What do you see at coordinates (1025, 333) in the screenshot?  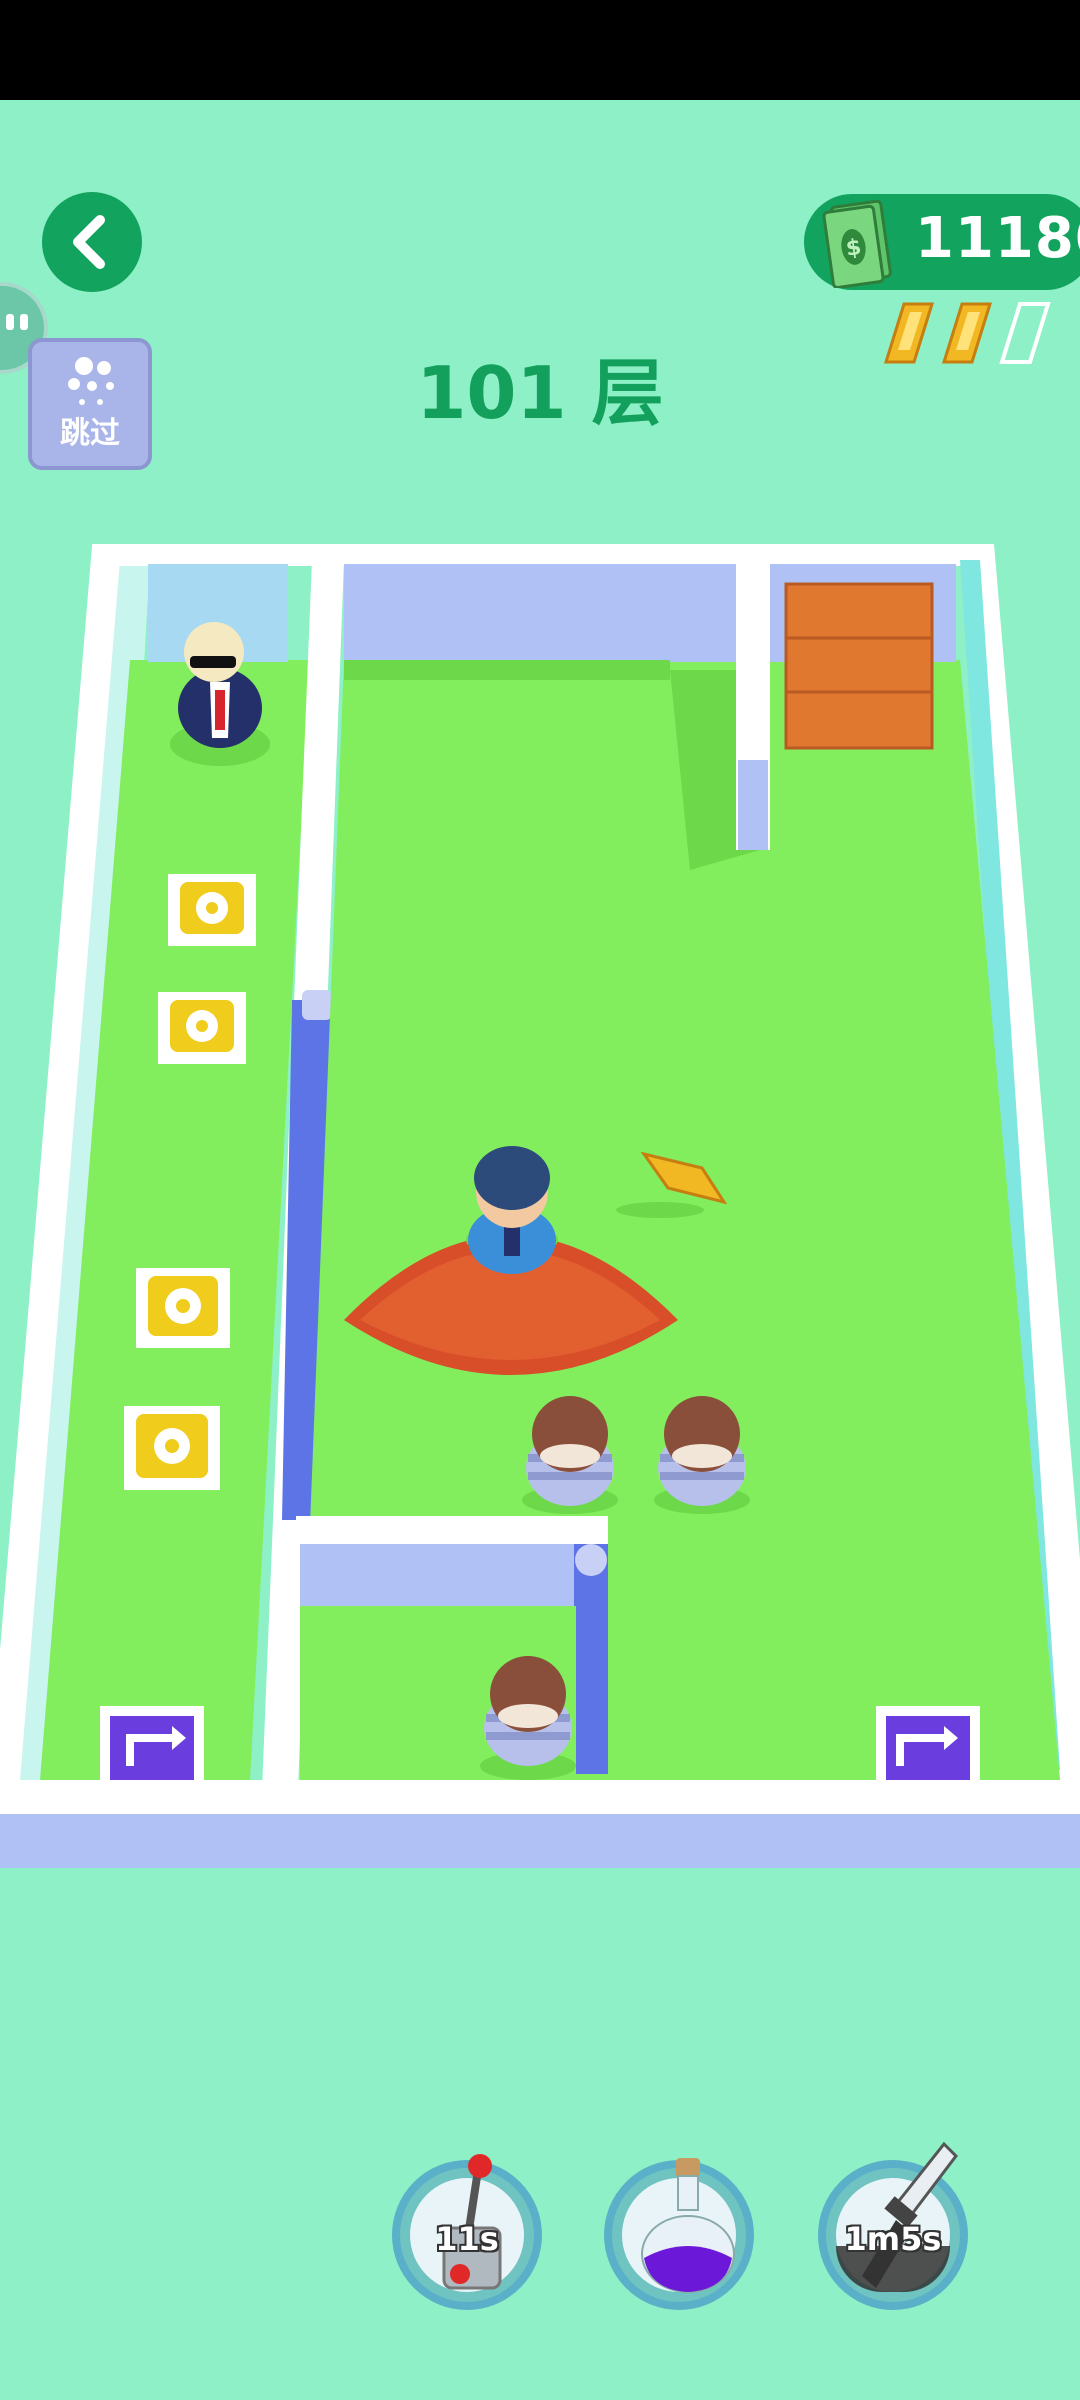 I see `key-card-empty-icon` at bounding box center [1025, 333].